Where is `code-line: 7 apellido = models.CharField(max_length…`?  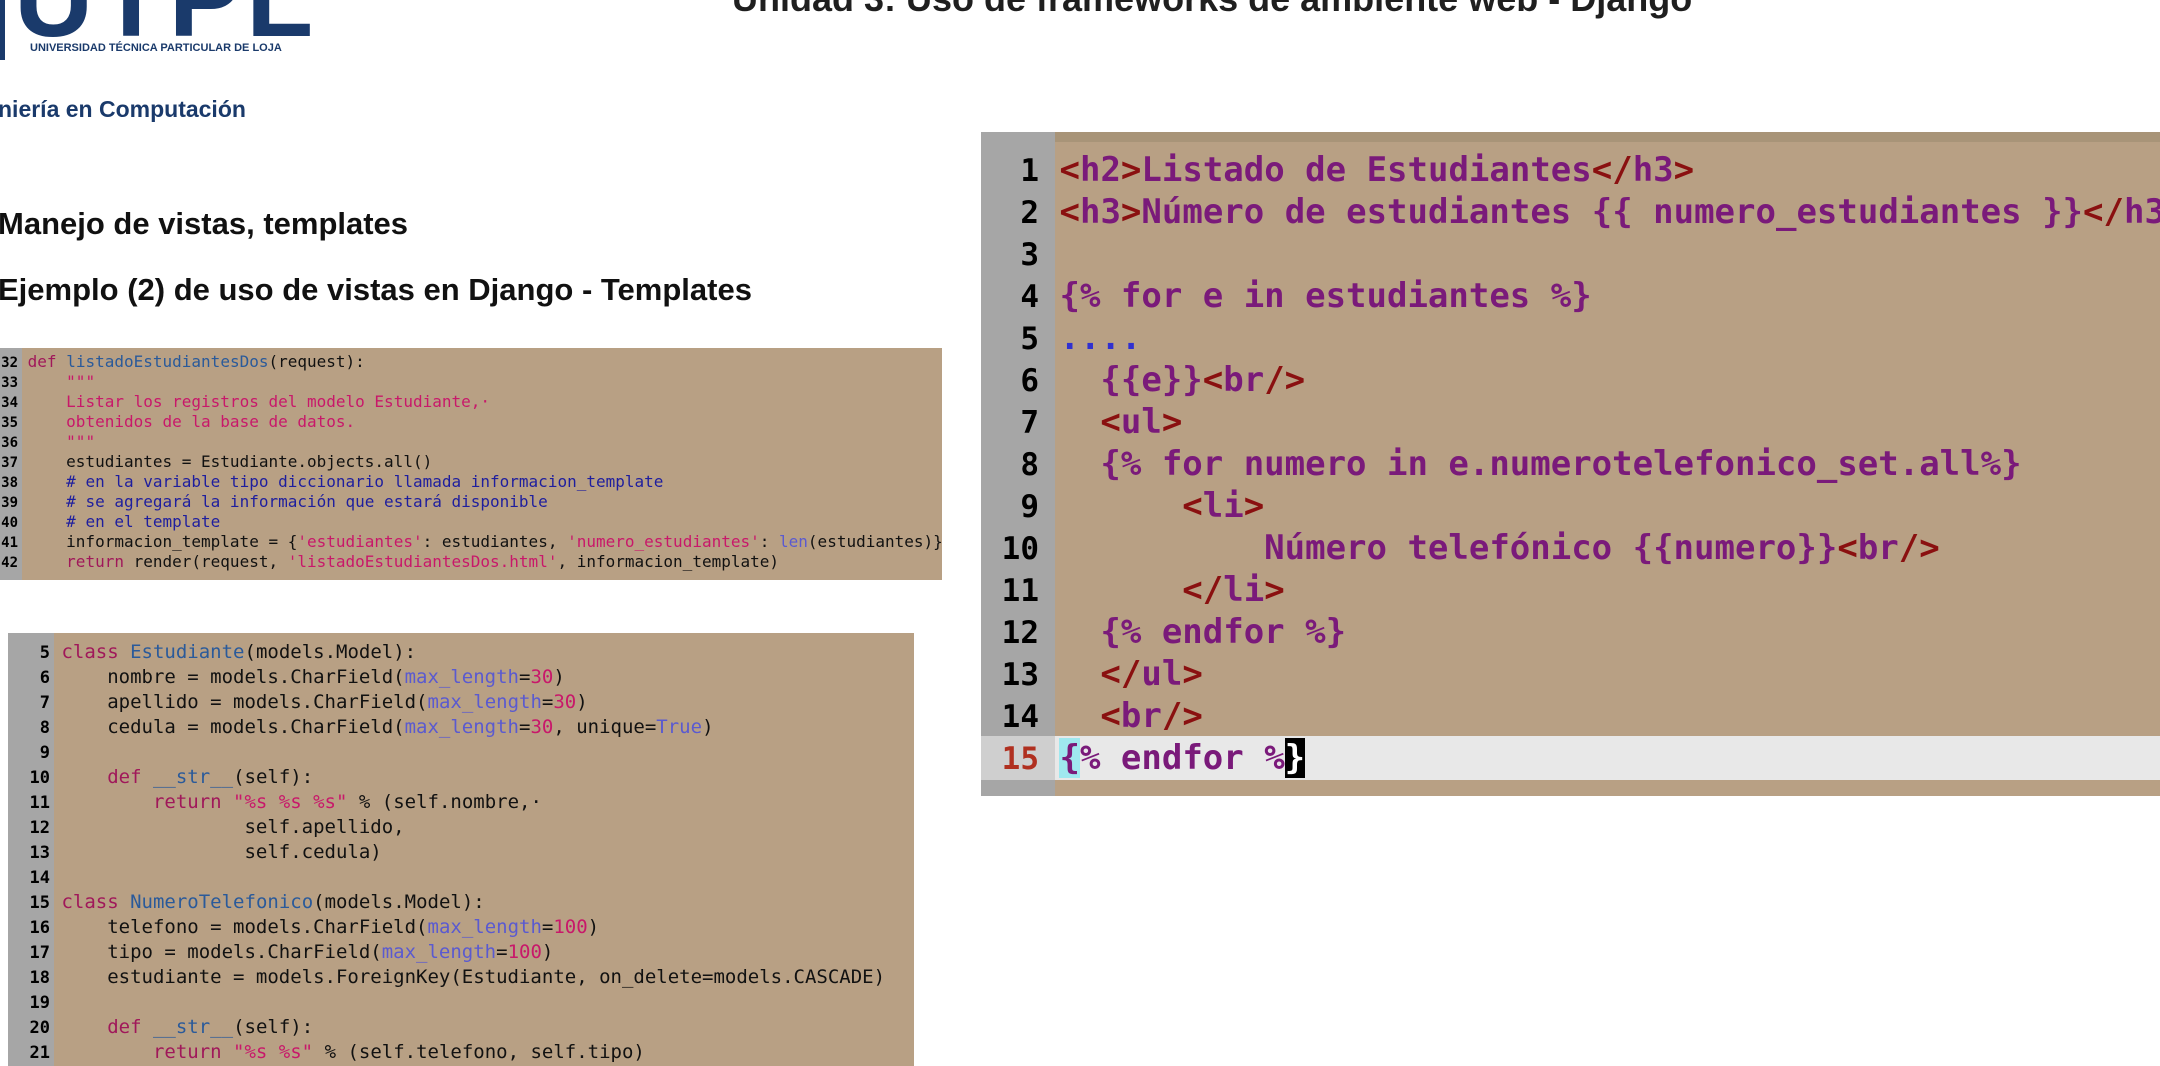
code-line: 7 apellido = models.CharField(max_length… is located at coordinates (313, 702).